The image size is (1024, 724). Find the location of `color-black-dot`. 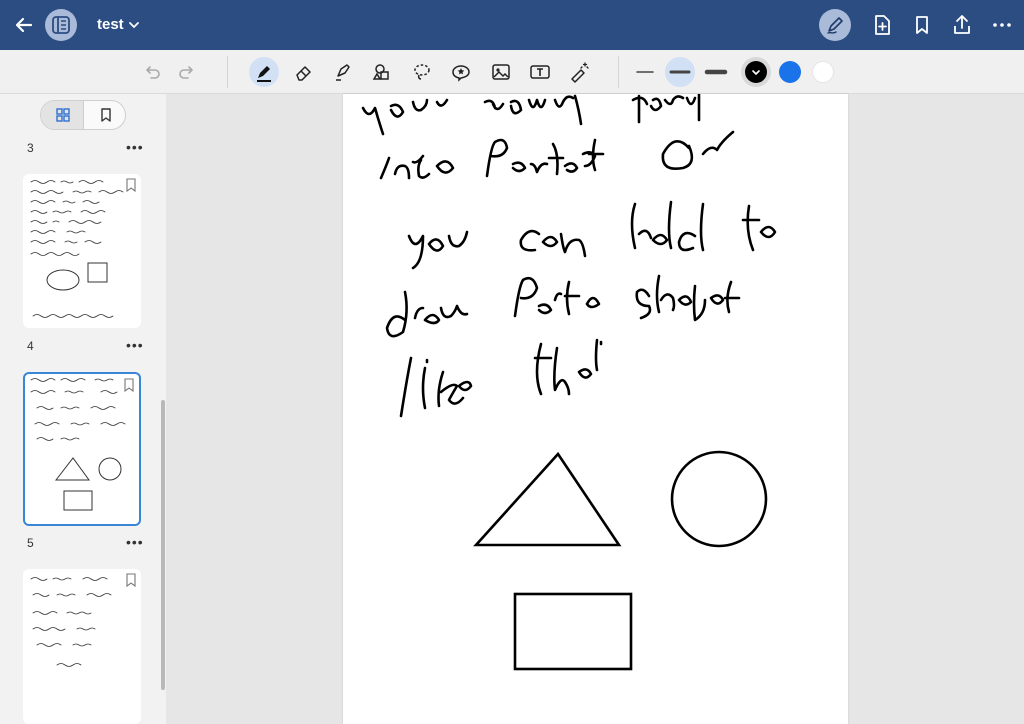

color-black-dot is located at coordinates (756, 72).